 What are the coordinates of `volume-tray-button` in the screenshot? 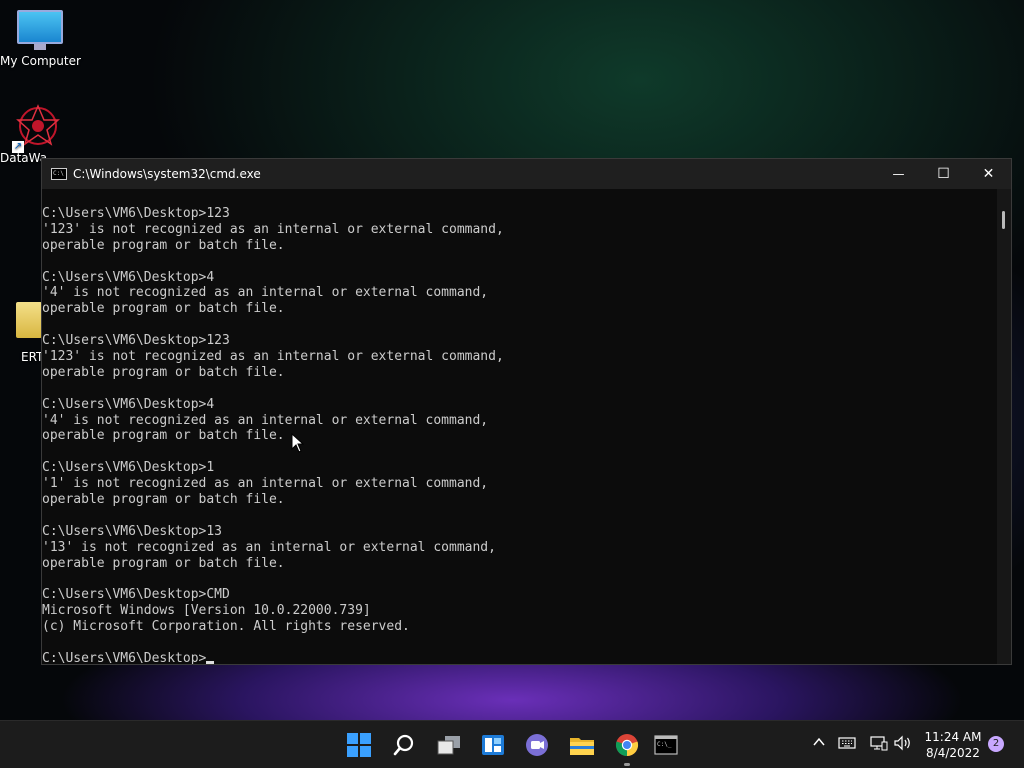 It's located at (903, 745).